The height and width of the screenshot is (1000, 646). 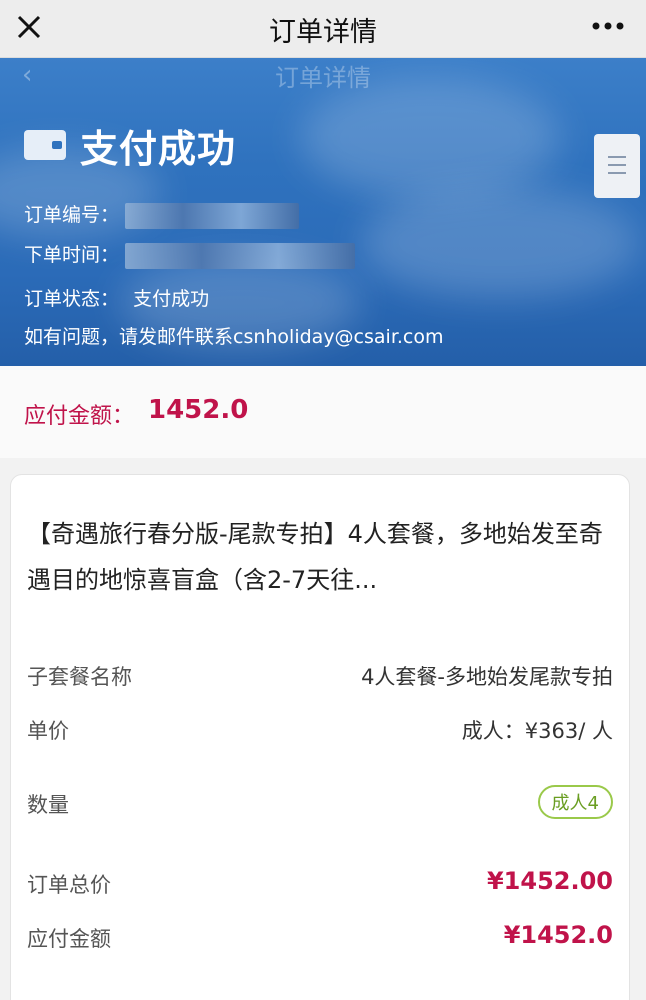 What do you see at coordinates (487, 677) in the screenshot?
I see `detail-row-value: 4人套餐-多地始发尾款专拍` at bounding box center [487, 677].